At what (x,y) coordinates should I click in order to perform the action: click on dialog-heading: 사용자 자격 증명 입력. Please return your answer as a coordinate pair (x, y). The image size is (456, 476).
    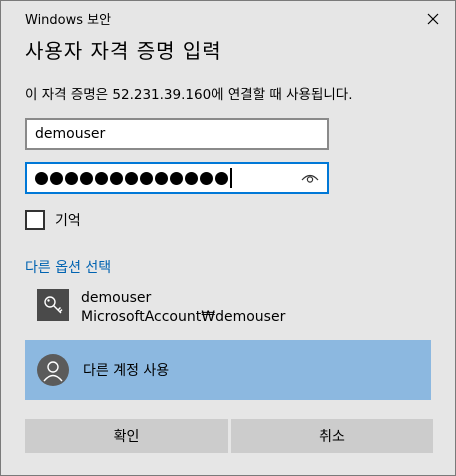
    Looking at the image, I should click on (123, 51).